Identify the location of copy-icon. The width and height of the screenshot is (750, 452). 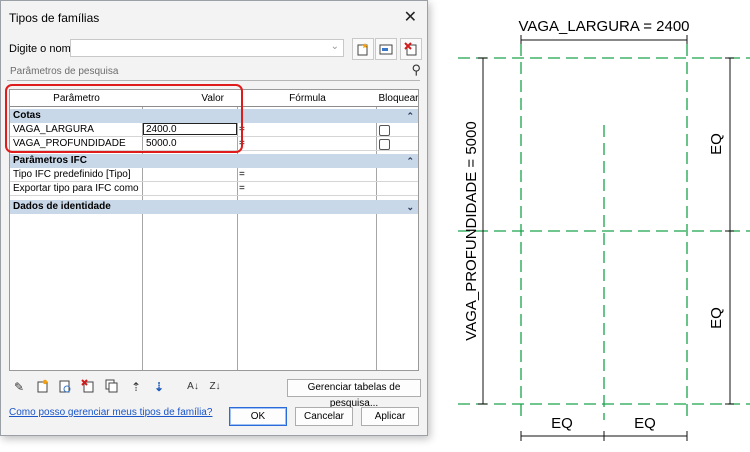
(112, 387).